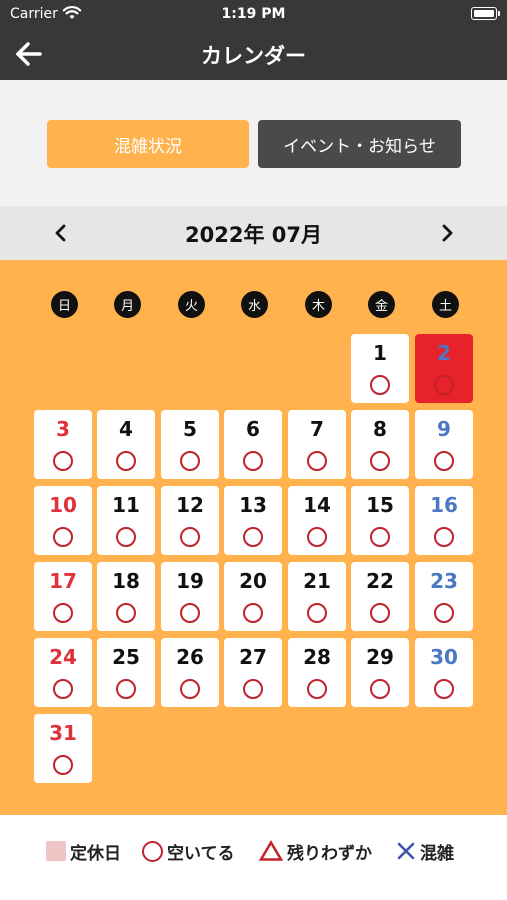  What do you see at coordinates (317, 520) in the screenshot?
I see `day-cell: 14` at bounding box center [317, 520].